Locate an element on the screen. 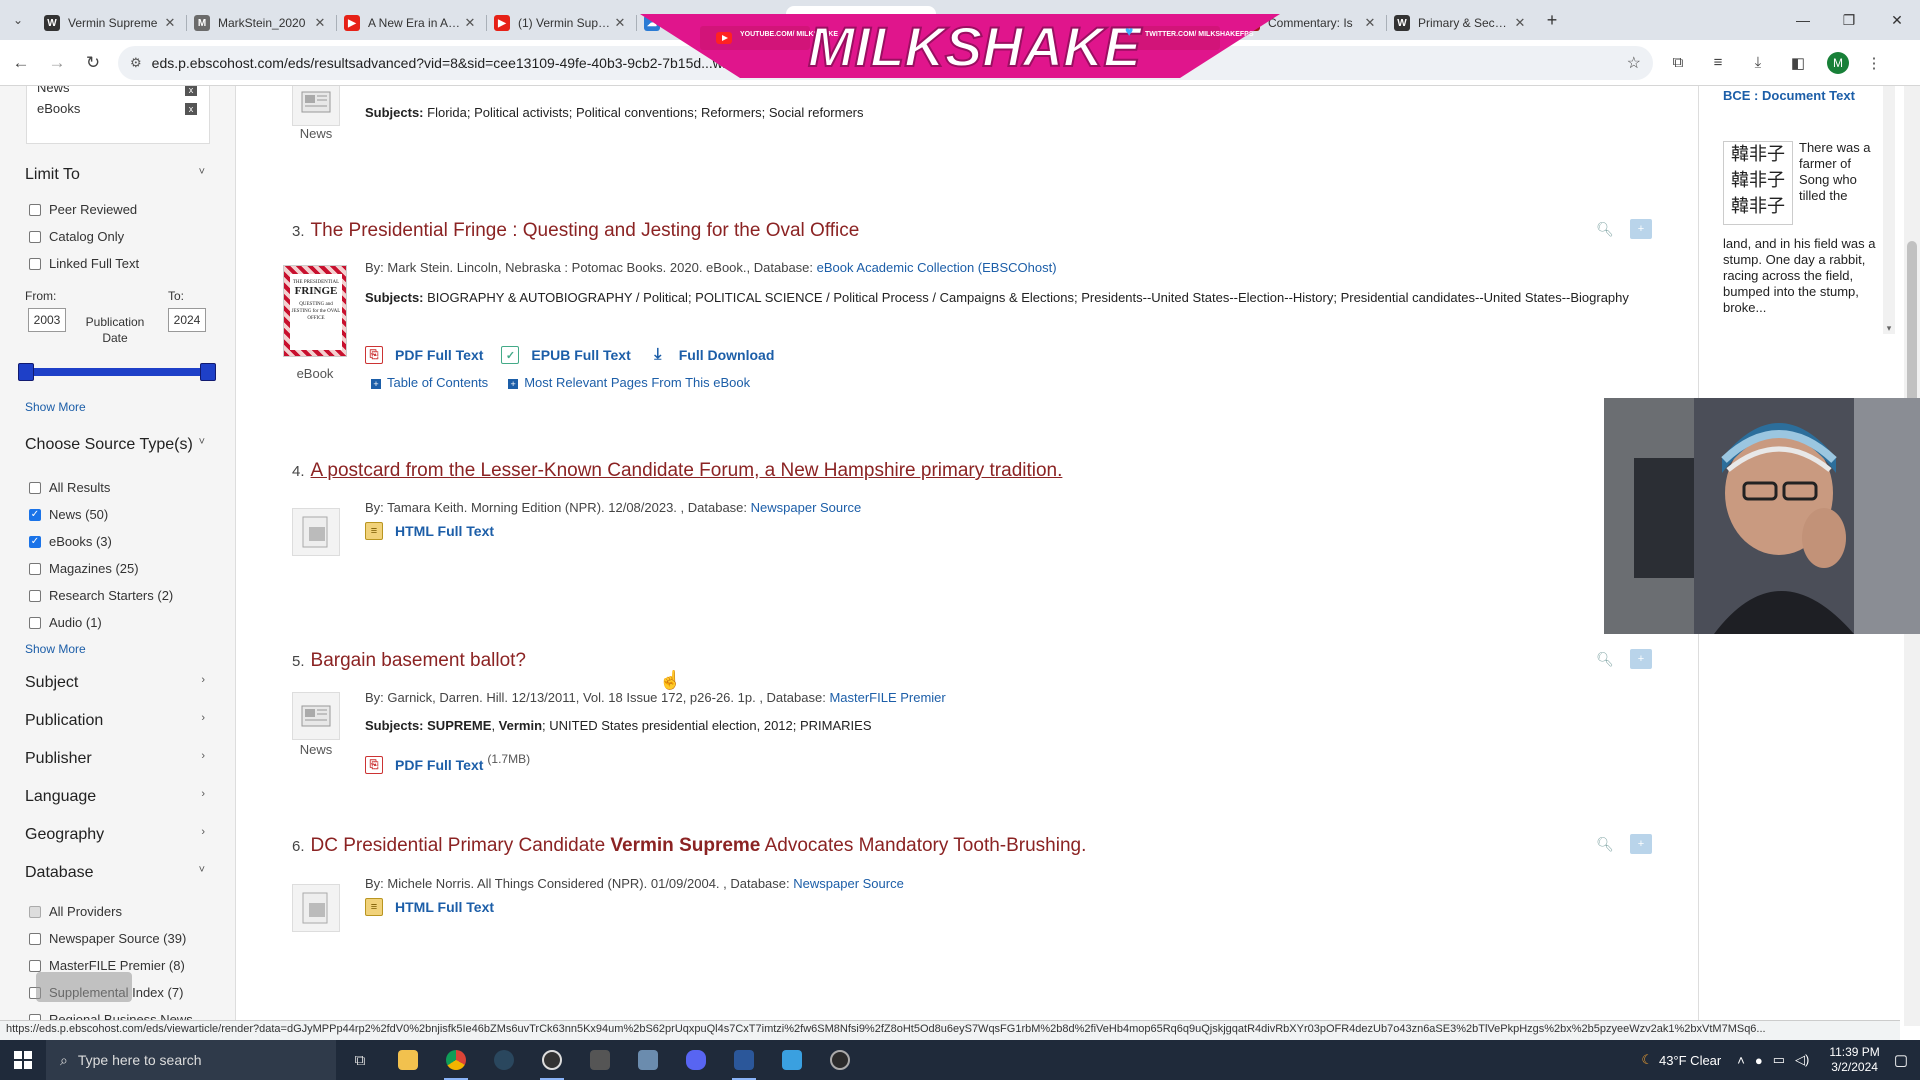  side-panel-icon: ◧ is located at coordinates (1798, 63).